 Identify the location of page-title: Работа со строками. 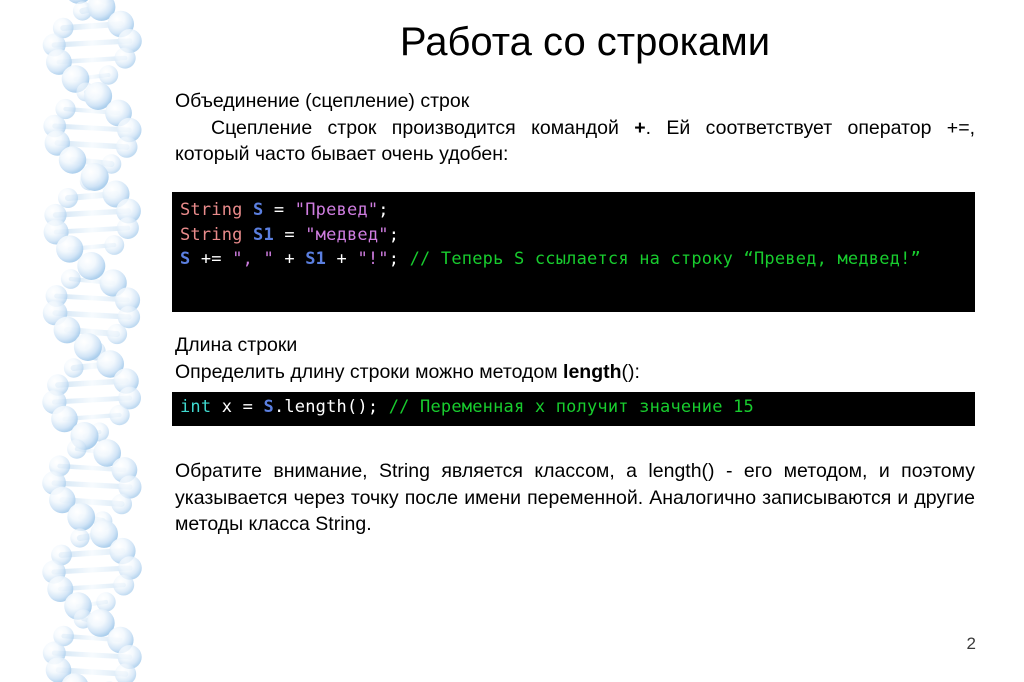
(585, 42).